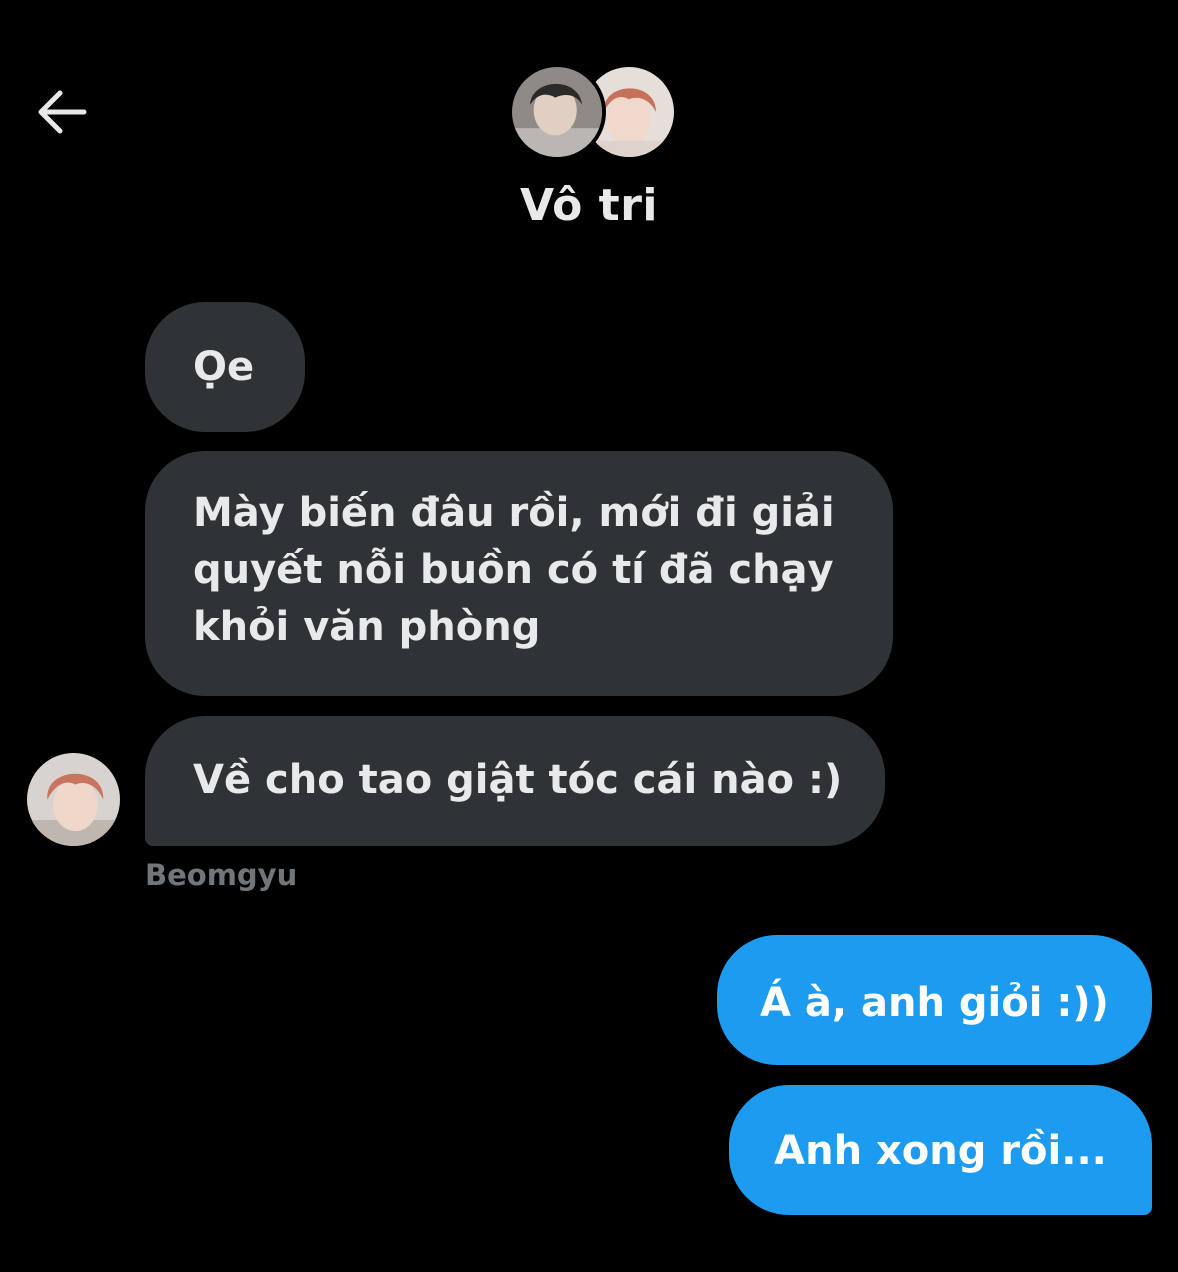 This screenshot has height=1272, width=1178. I want to click on back-button, so click(62, 112).